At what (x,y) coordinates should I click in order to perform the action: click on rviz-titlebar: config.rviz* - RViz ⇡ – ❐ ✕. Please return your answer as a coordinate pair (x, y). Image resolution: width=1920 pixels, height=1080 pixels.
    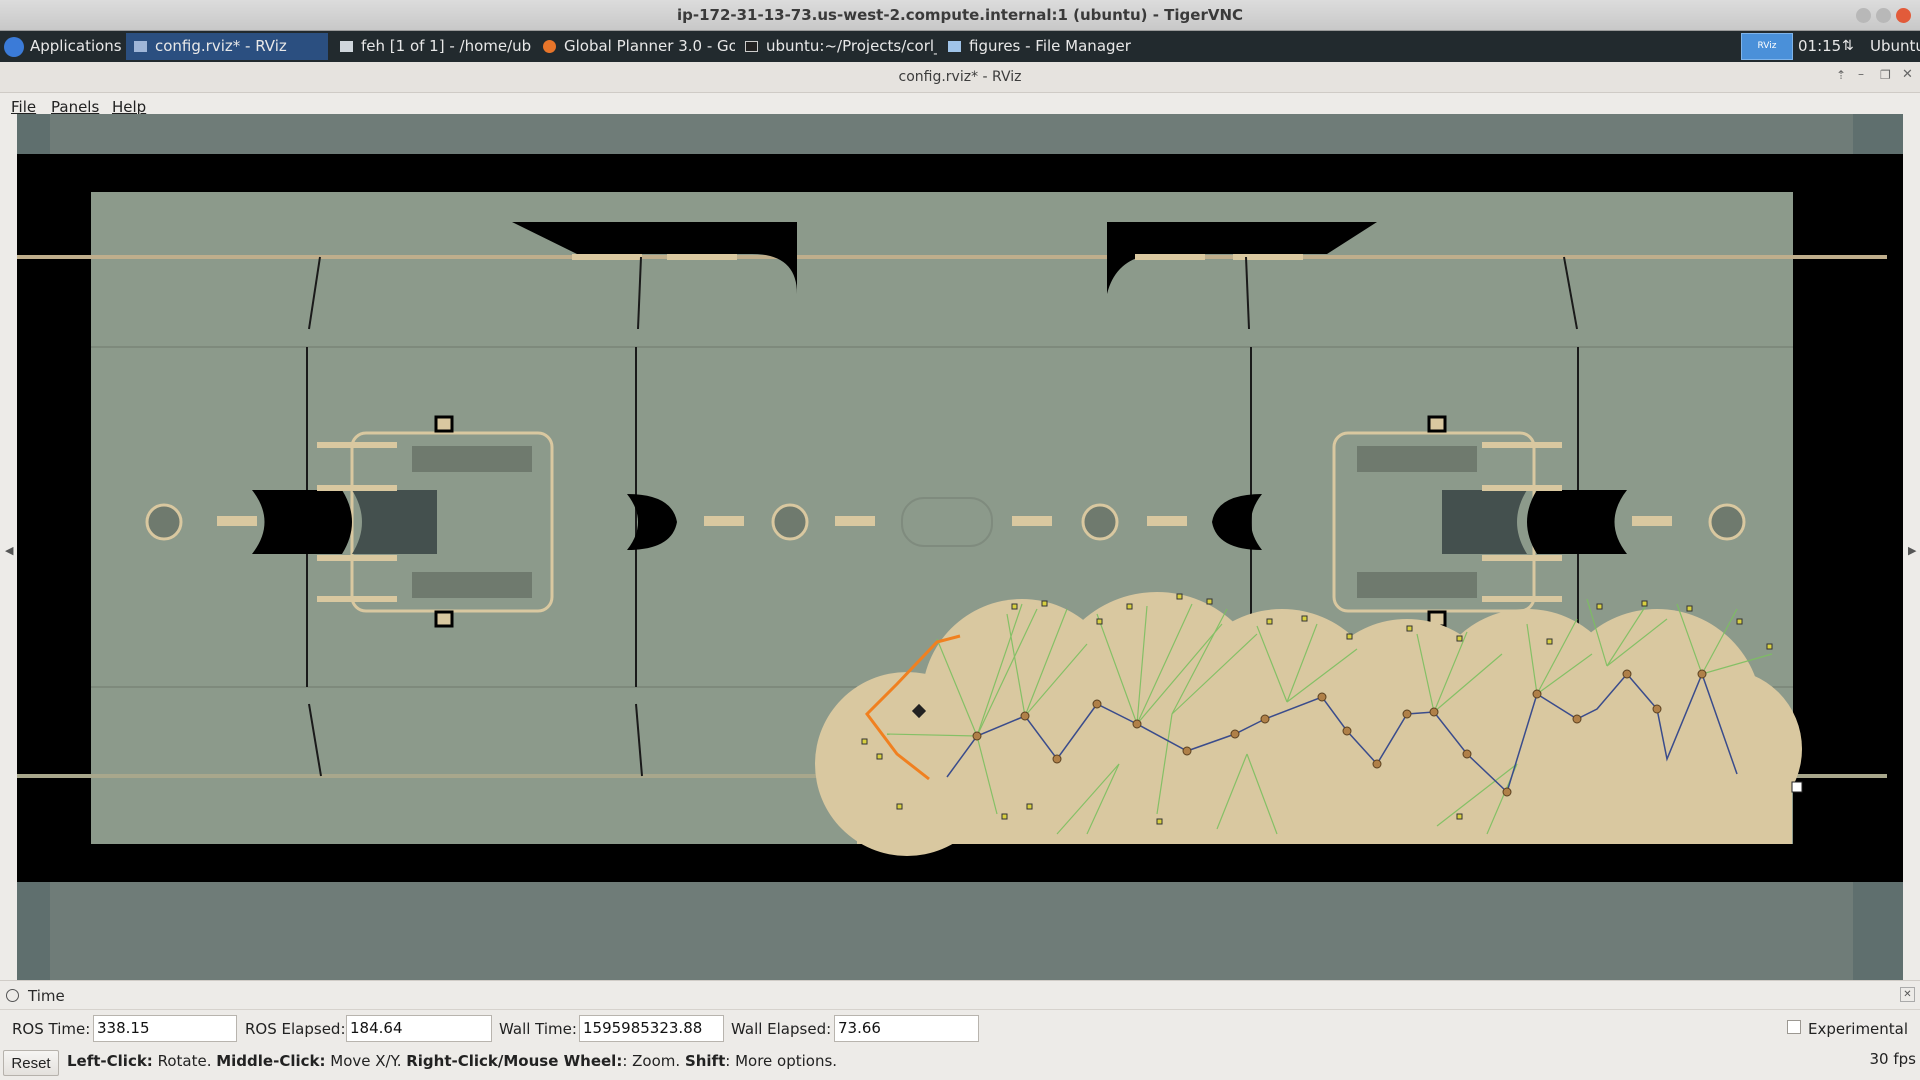
    Looking at the image, I should click on (960, 77).